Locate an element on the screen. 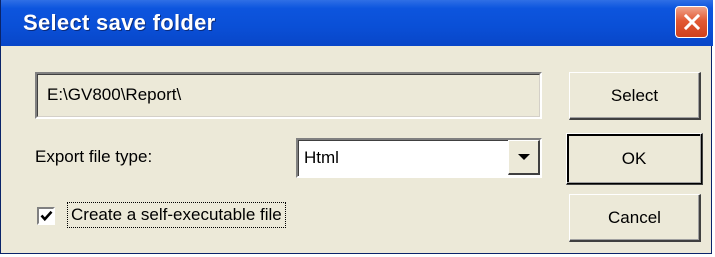 The image size is (715, 257). export-file-type-label: Export file type: is located at coordinates (94, 156).